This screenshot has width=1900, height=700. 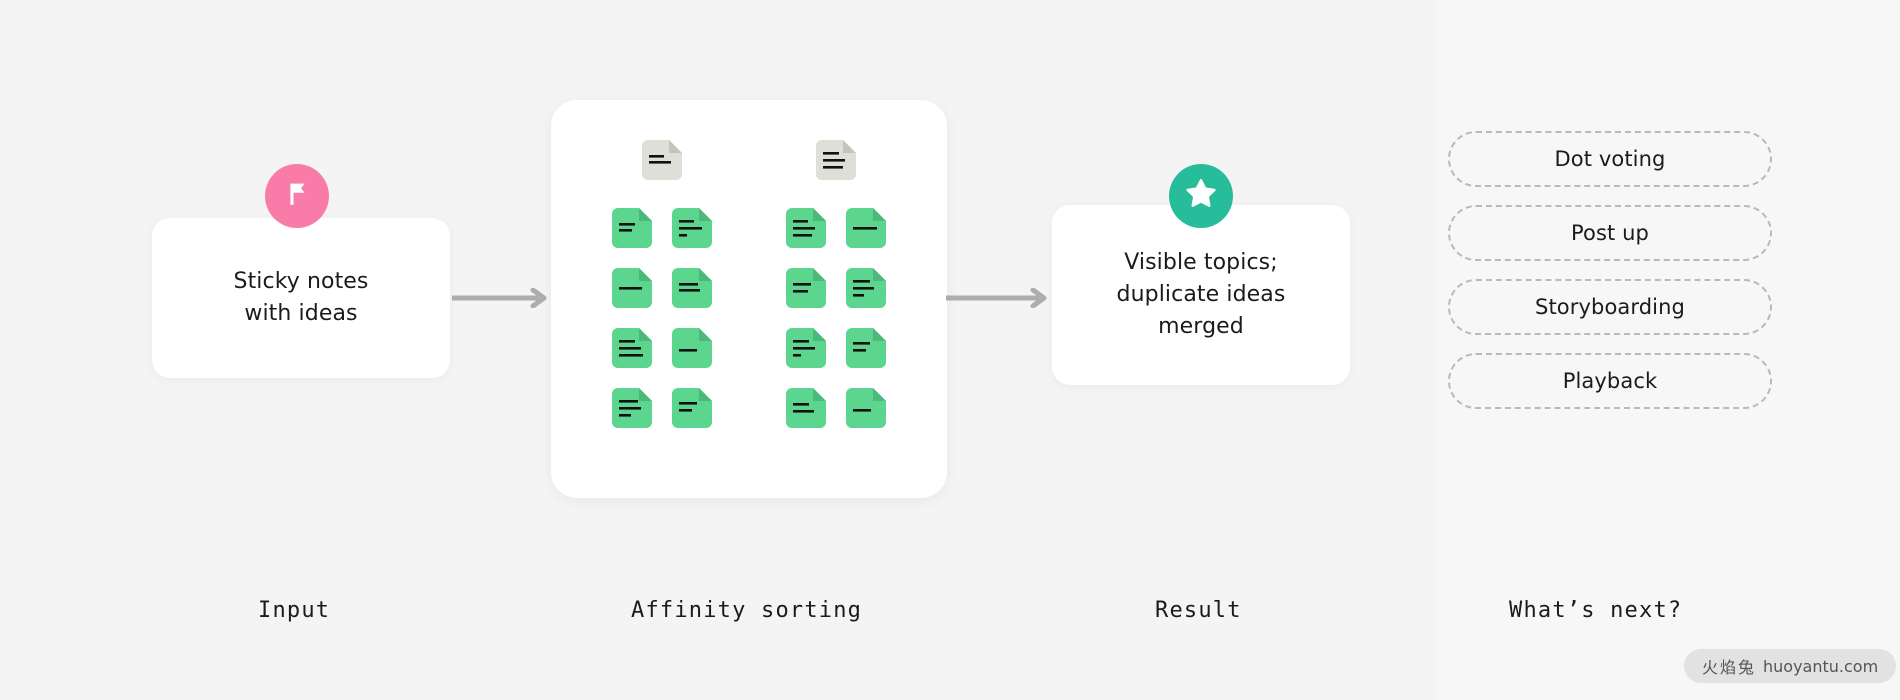 I want to click on arrow-sorting-to-result-icon, so click(x=999, y=298).